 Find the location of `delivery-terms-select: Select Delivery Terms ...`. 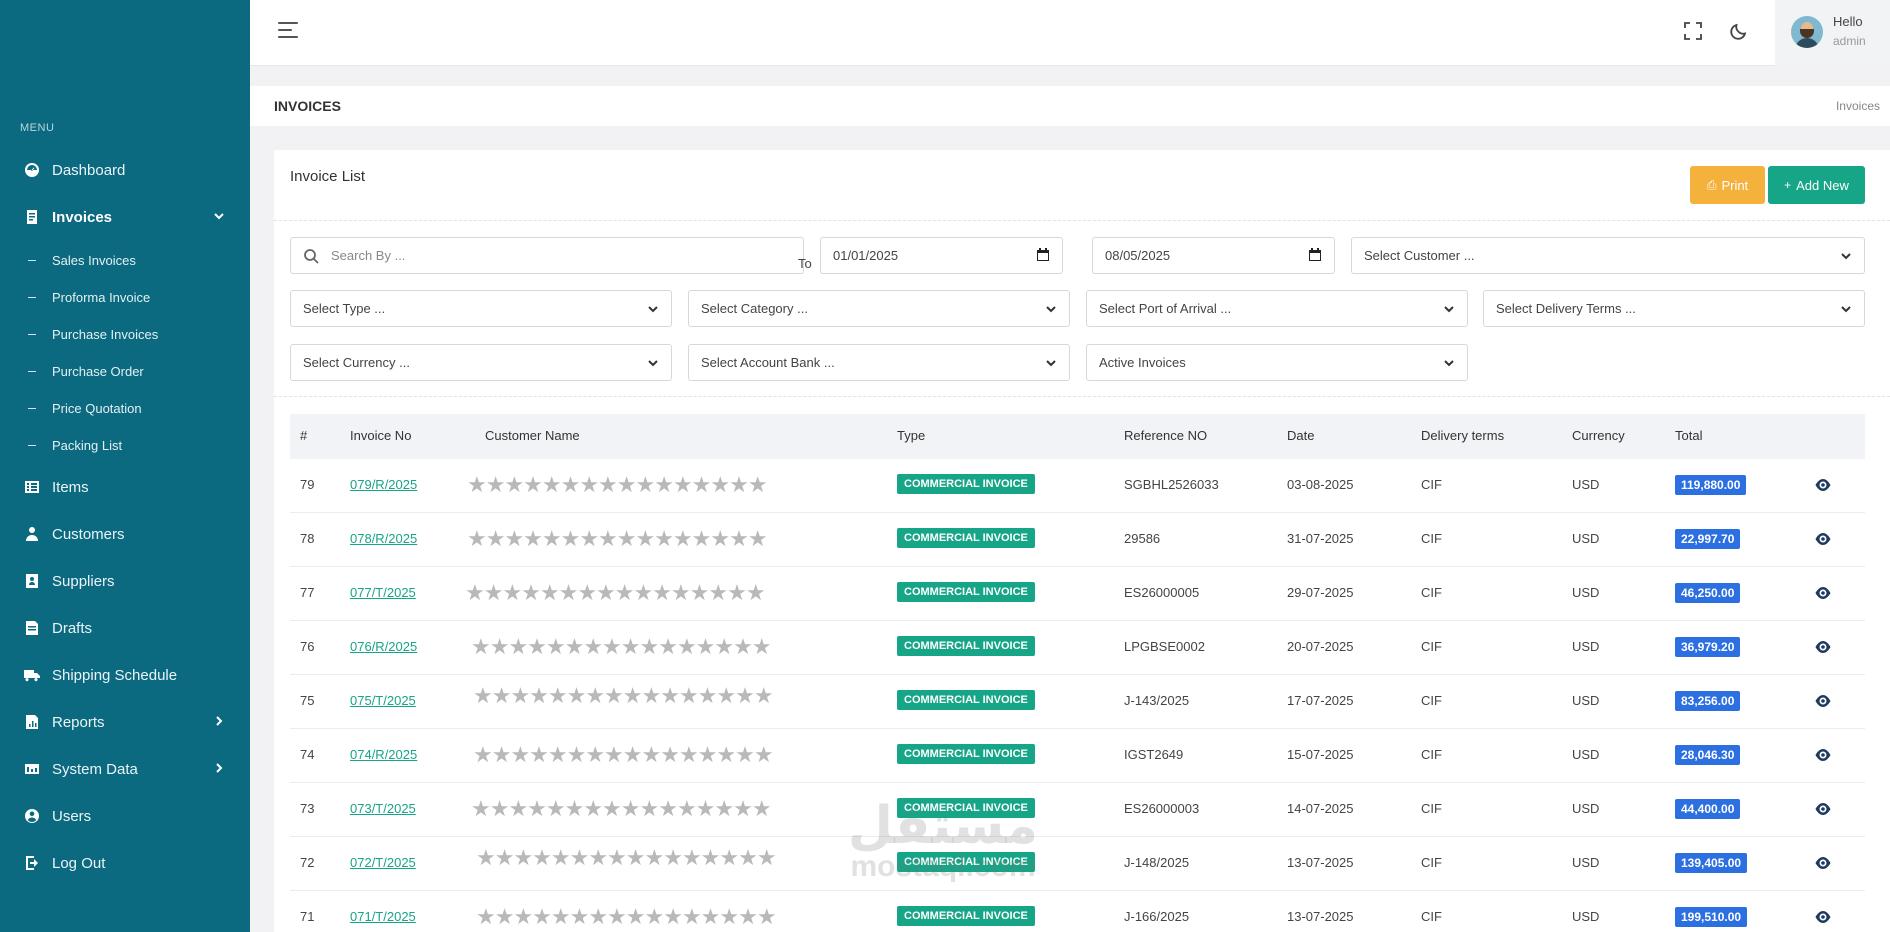

delivery-terms-select: Select Delivery Terms ... is located at coordinates (1674, 308).